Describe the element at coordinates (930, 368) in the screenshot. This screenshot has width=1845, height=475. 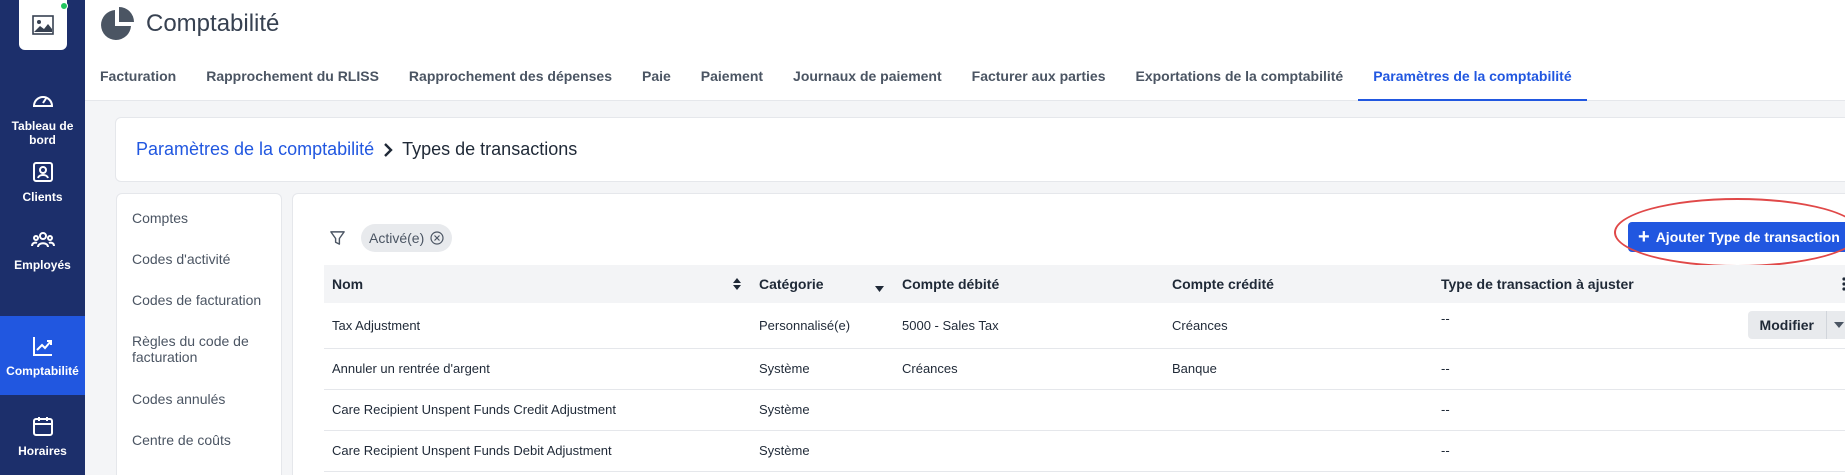
I see `cell-compte-debite: Créances` at that location.